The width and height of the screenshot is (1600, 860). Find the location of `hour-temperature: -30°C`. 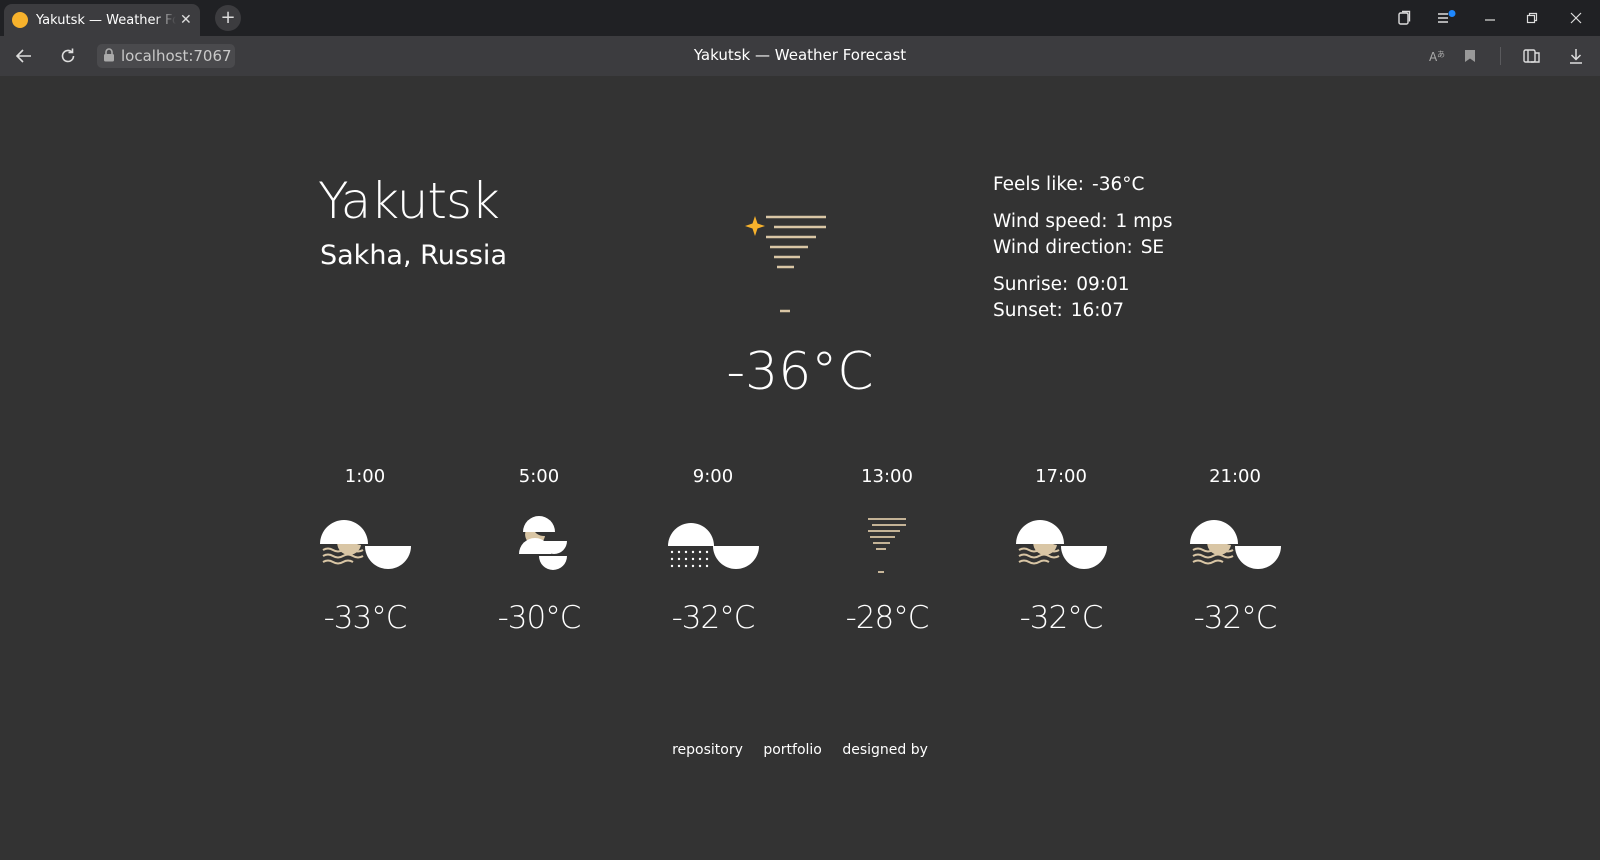

hour-temperature: -30°C is located at coordinates (539, 618).